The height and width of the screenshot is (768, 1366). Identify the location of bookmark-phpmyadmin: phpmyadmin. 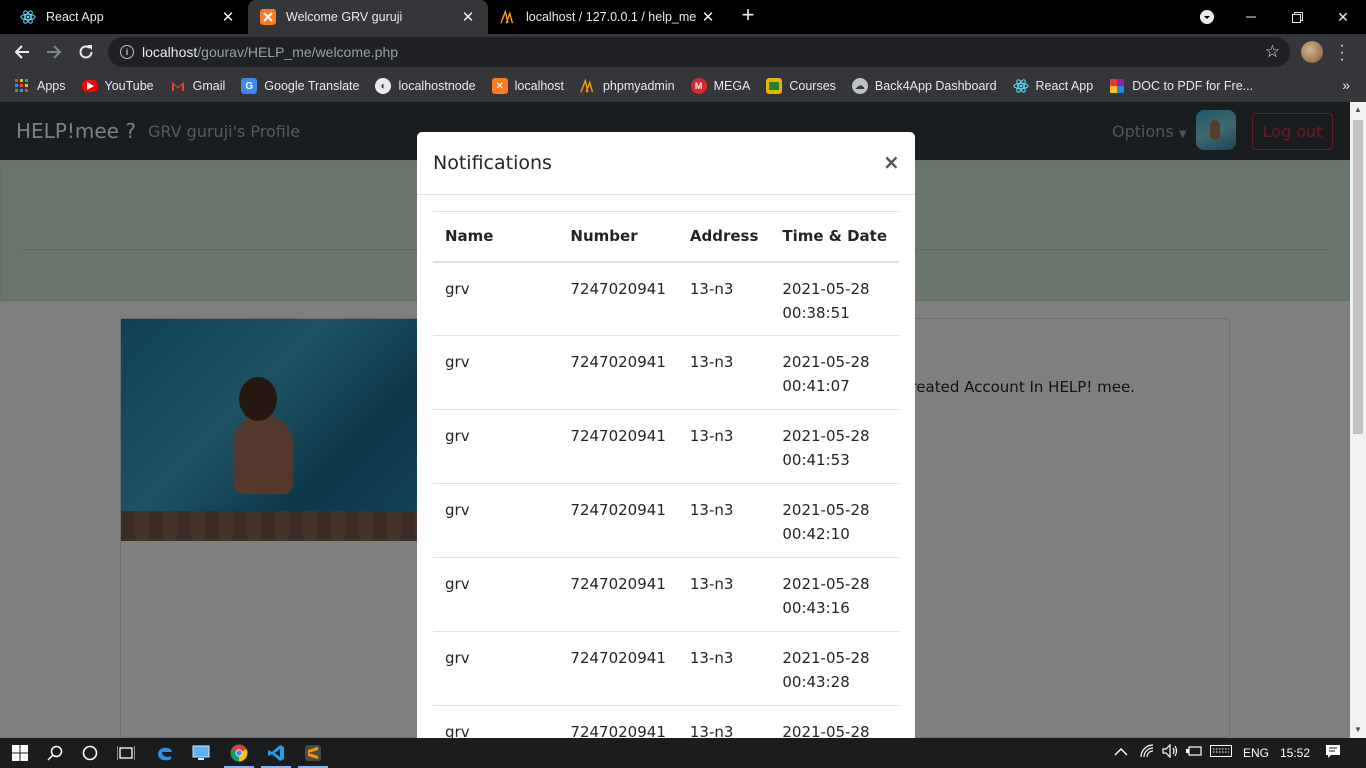
(627, 86).